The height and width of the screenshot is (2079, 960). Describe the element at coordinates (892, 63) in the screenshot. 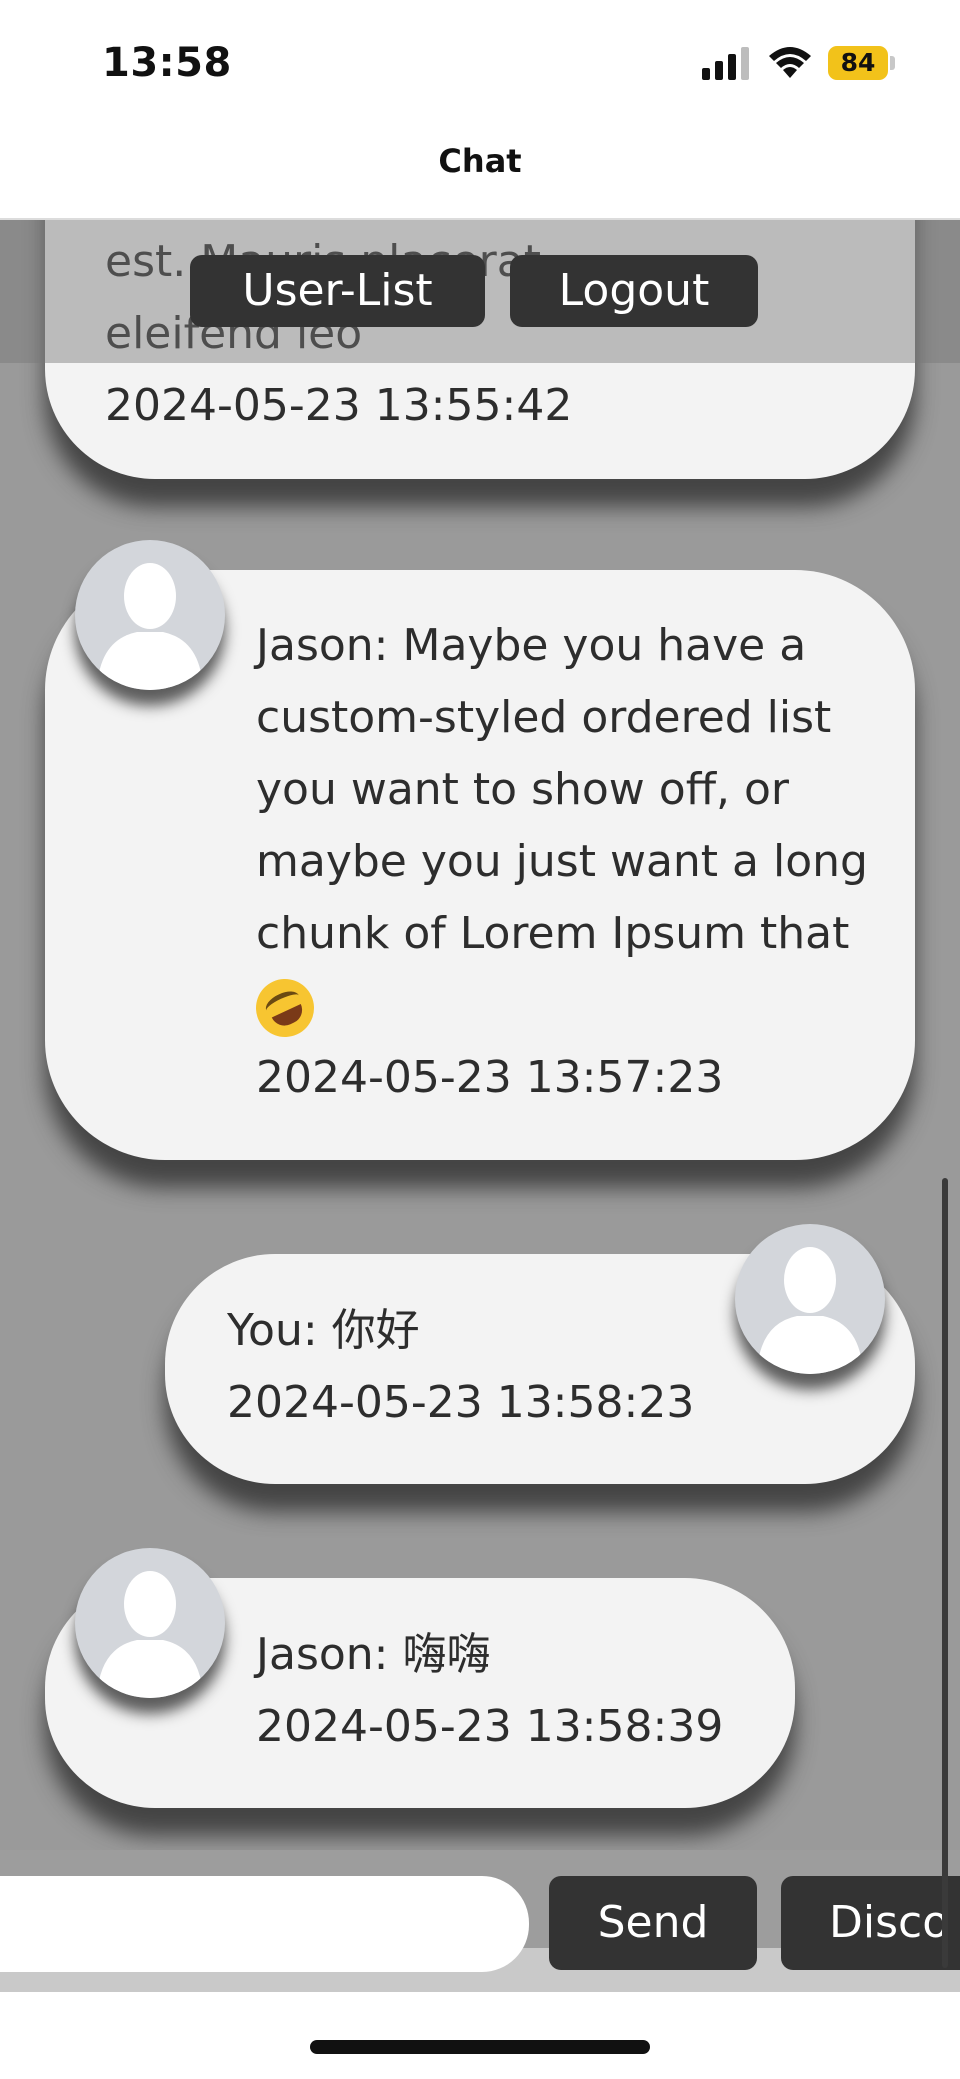

I see `battery-tip` at that location.